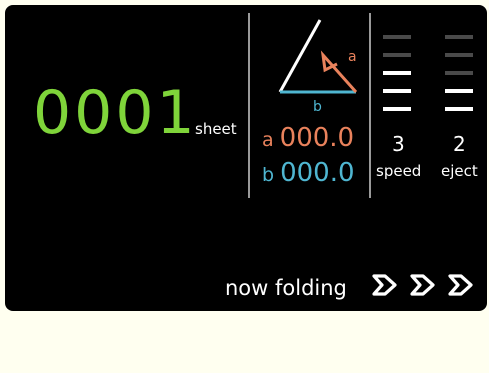 This screenshot has width=489, height=373. Describe the element at coordinates (268, 140) in the screenshot. I see `measurement-a-tag: a` at that location.